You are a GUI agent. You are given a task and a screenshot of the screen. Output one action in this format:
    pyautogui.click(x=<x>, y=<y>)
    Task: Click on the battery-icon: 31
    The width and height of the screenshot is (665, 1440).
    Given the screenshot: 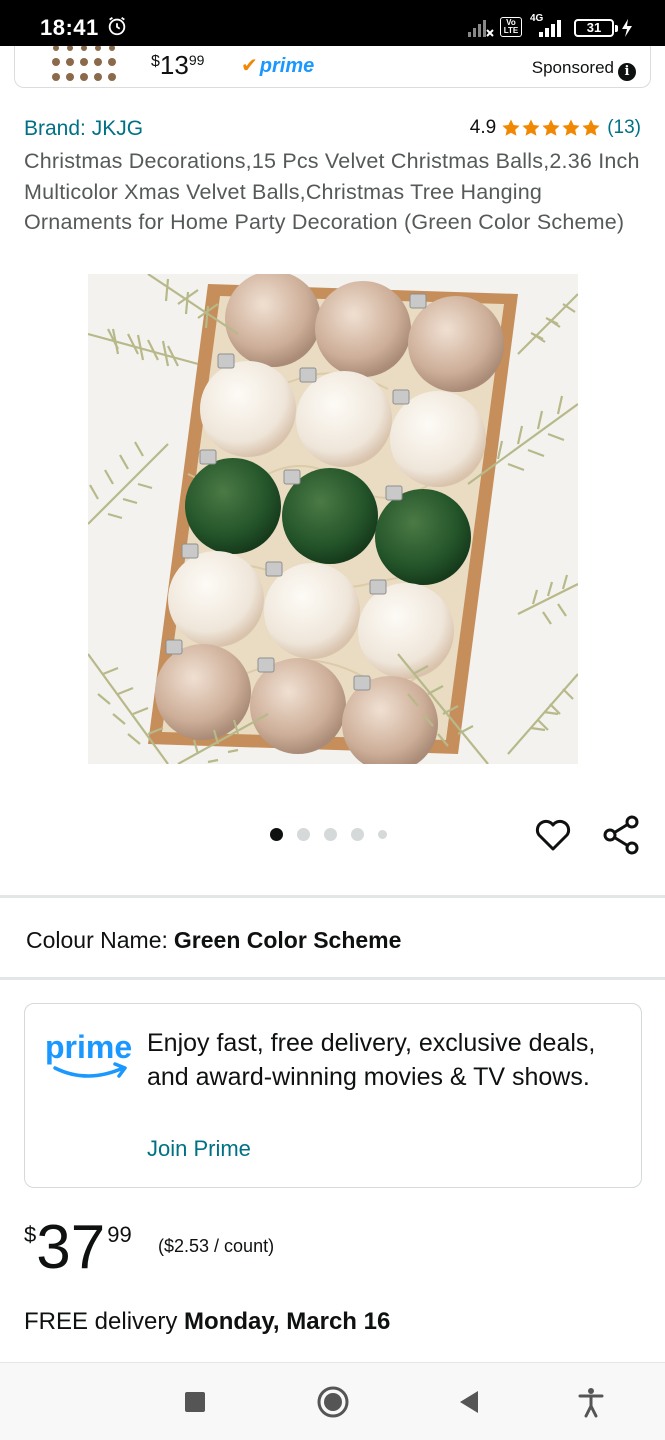 What is the action you would take?
    pyautogui.click(x=596, y=28)
    